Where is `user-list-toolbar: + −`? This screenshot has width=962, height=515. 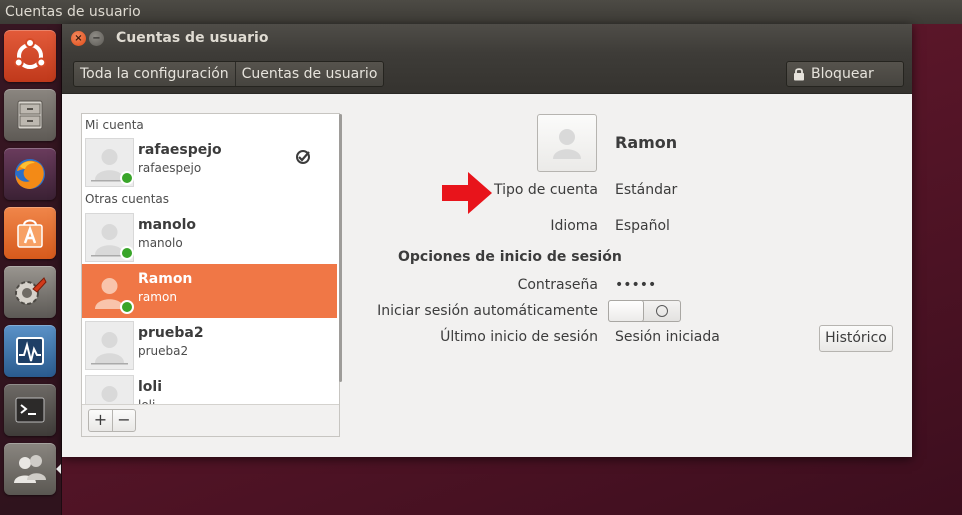
user-list-toolbar: + − is located at coordinates (210, 420).